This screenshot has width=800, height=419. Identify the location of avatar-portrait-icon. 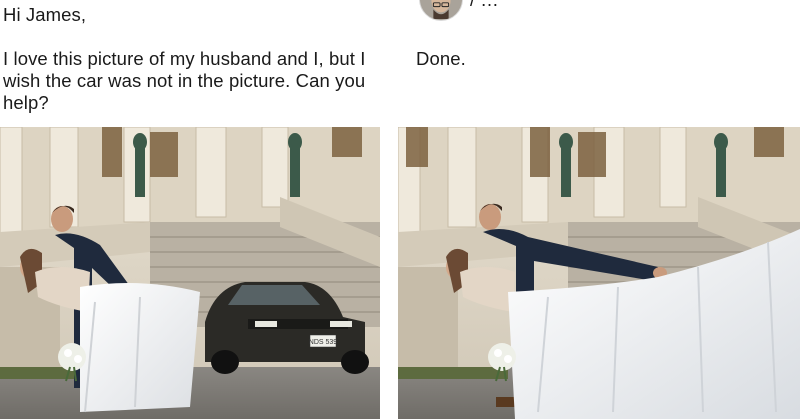
(441, 10).